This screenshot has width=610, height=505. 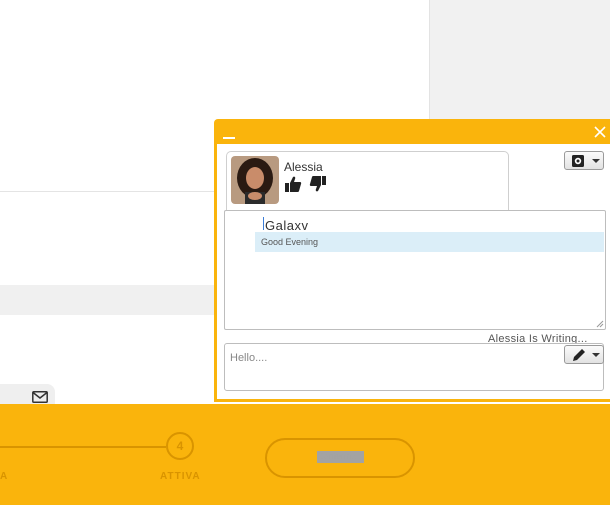 I want to click on compose-options-button, so click(x=584, y=354).